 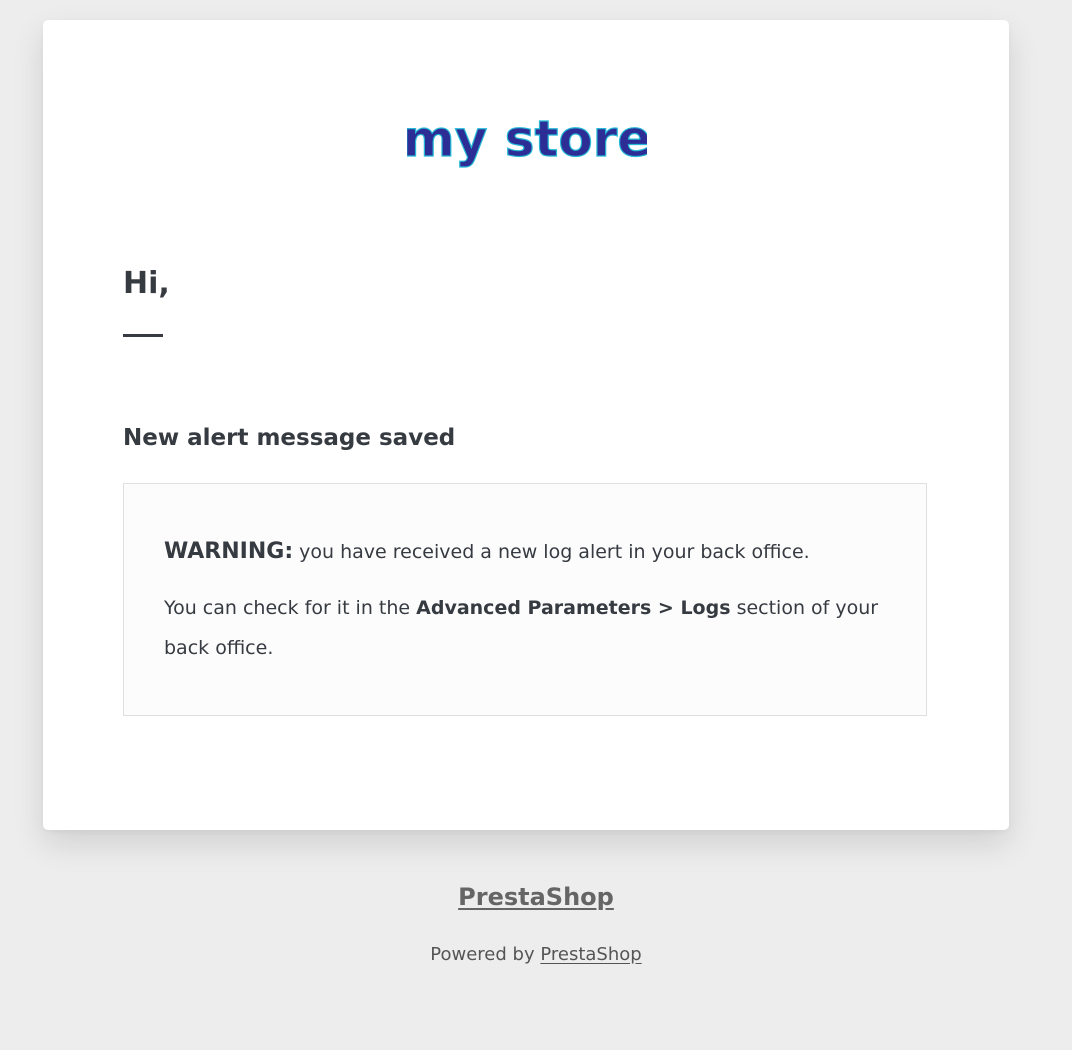 I want to click on powered-by: Powered by PrestaShop, so click(x=536, y=955).